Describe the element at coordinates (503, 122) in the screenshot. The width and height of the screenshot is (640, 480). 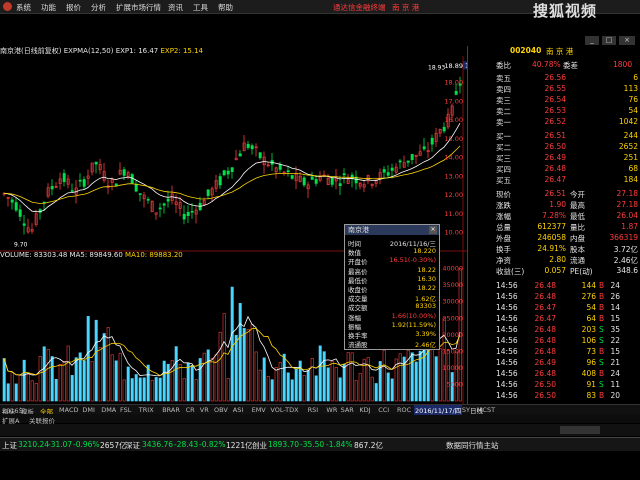
I see `order-label: 卖一` at that location.